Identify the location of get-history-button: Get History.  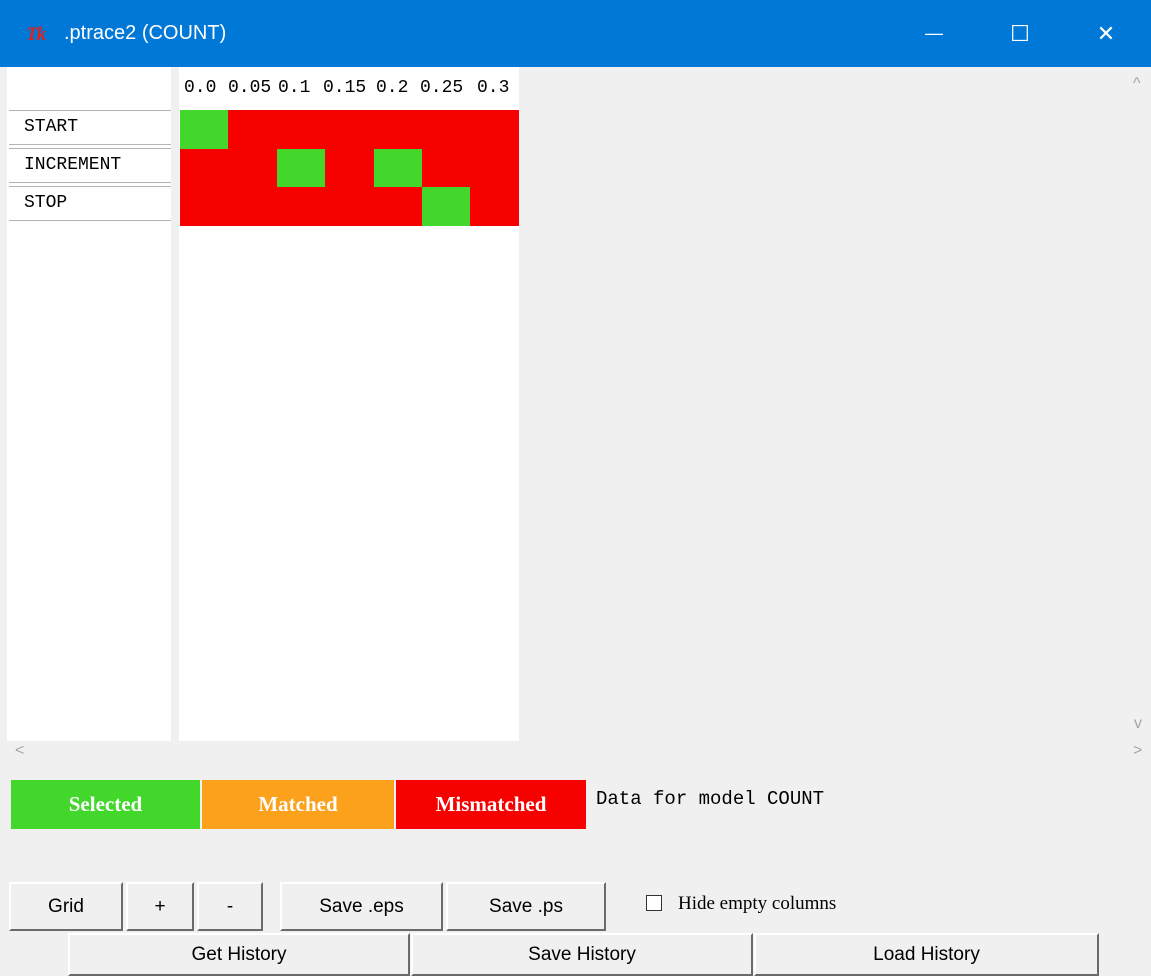
(239, 954).